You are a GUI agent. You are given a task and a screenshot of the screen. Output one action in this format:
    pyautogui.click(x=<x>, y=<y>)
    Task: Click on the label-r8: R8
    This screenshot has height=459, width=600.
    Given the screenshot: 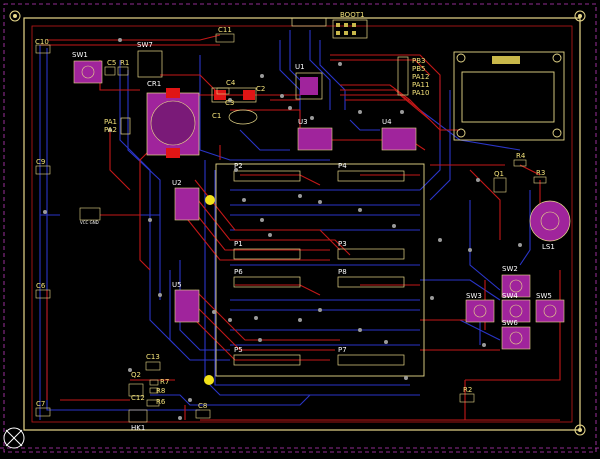 What is the action you would take?
    pyautogui.click(x=160, y=391)
    